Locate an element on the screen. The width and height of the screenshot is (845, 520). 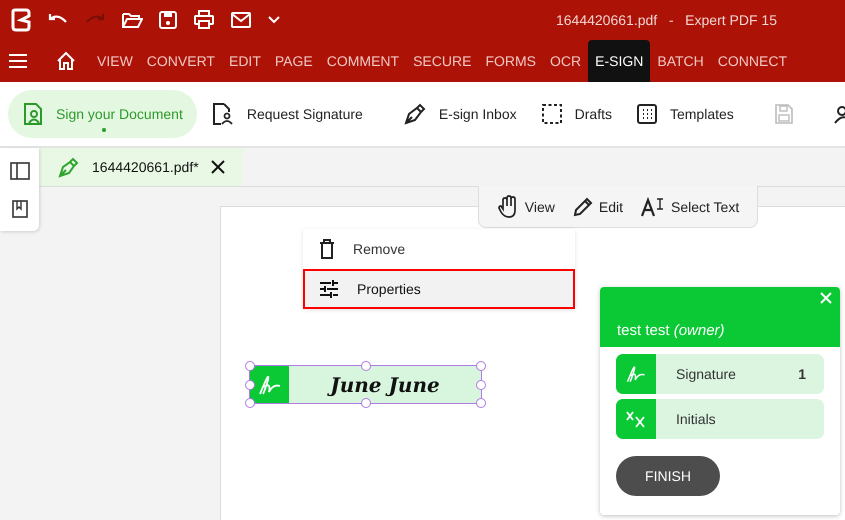
dashed-square-icon is located at coordinates (551, 114).